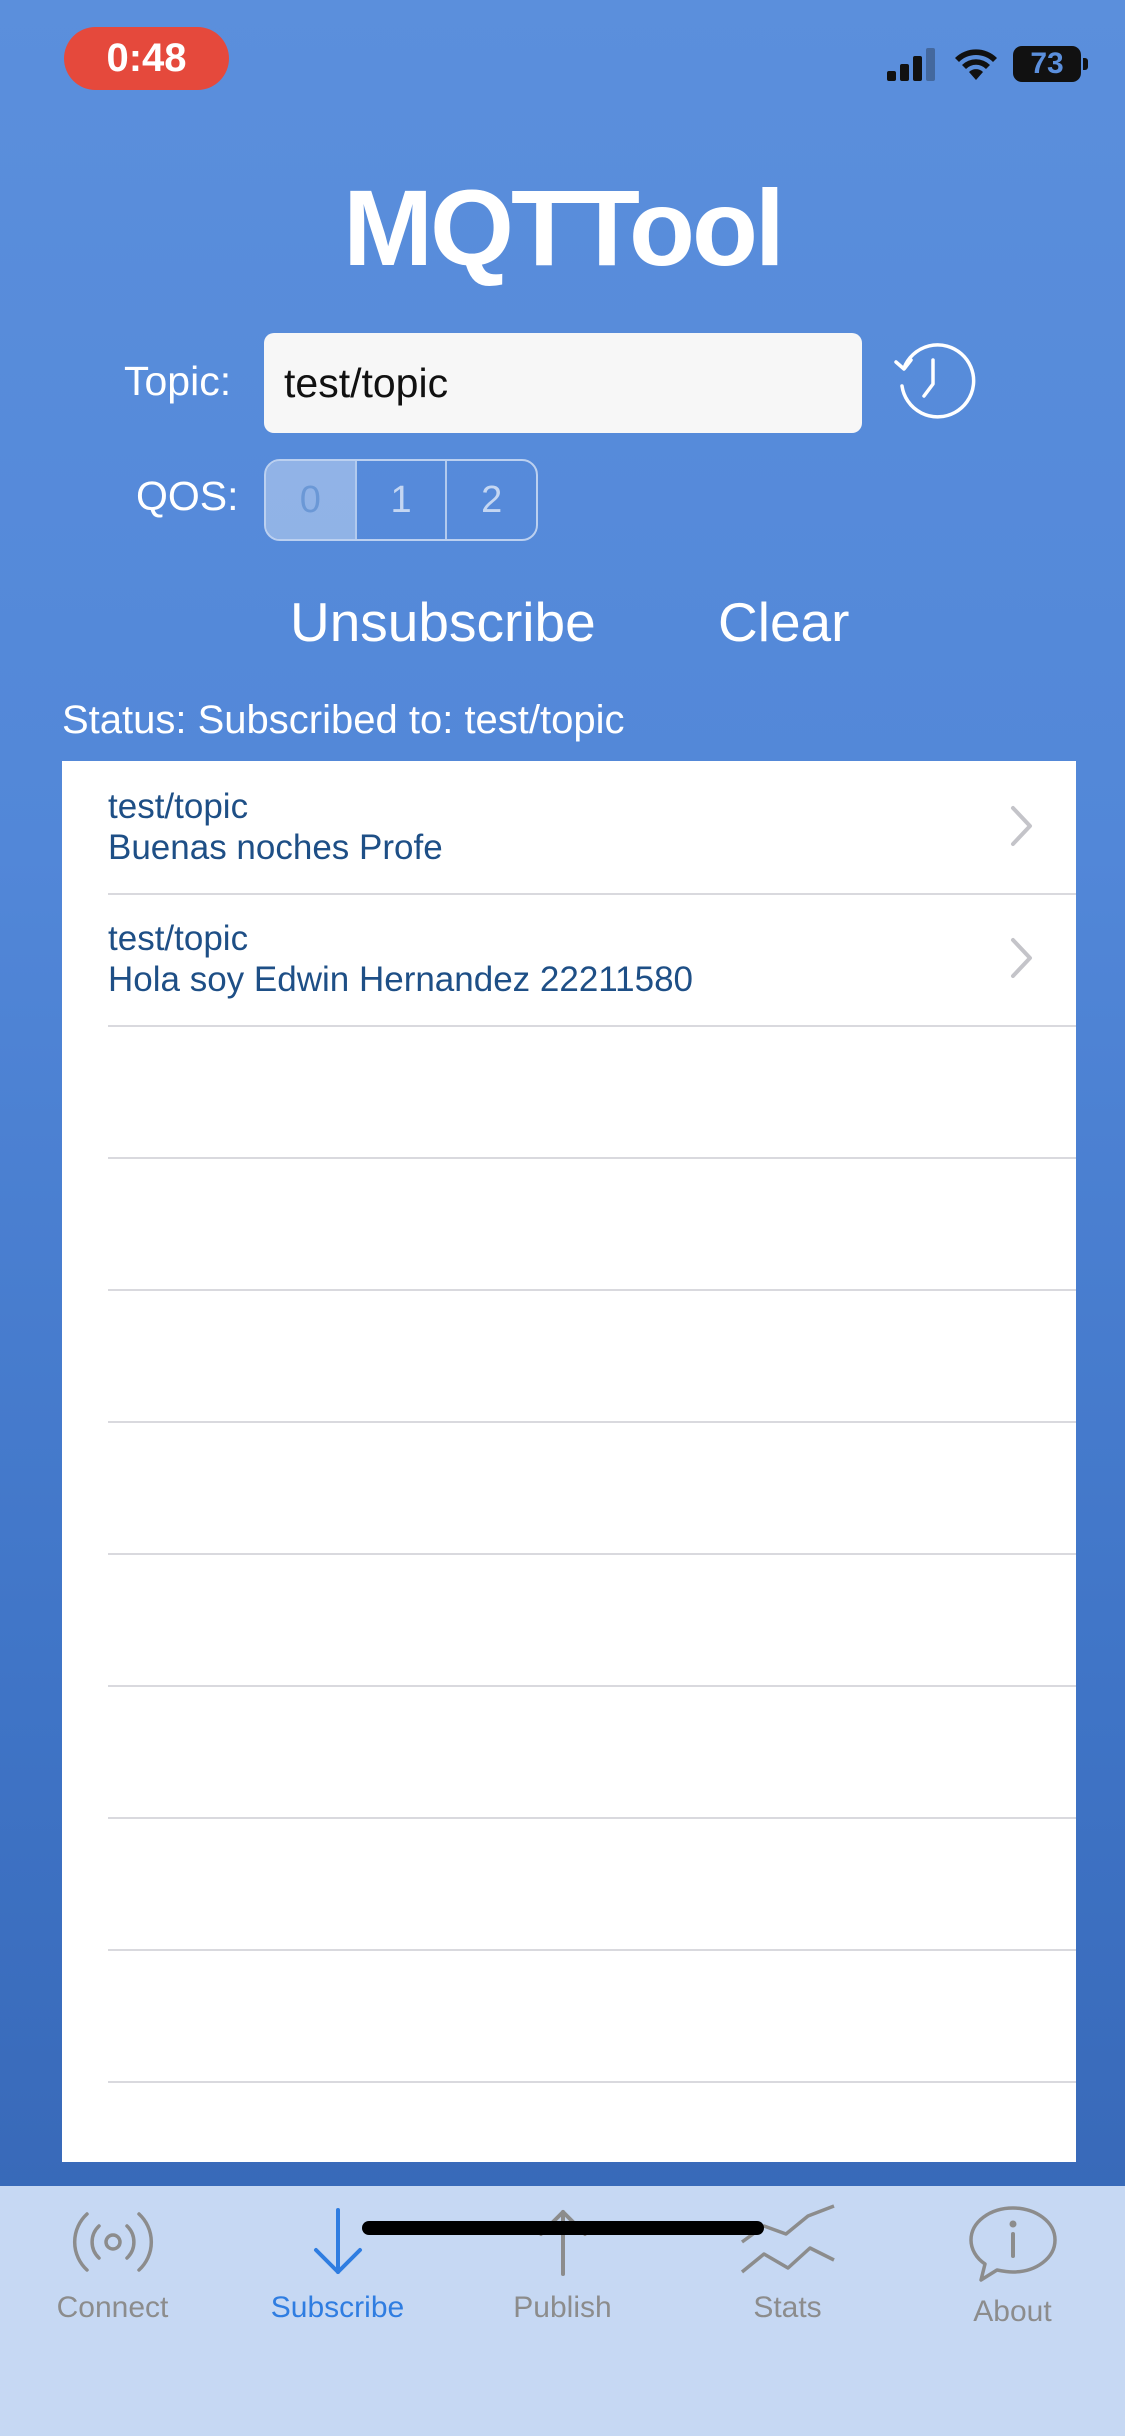  Describe the element at coordinates (112, 2307) in the screenshot. I see `tab-connect-label: Connect` at that location.